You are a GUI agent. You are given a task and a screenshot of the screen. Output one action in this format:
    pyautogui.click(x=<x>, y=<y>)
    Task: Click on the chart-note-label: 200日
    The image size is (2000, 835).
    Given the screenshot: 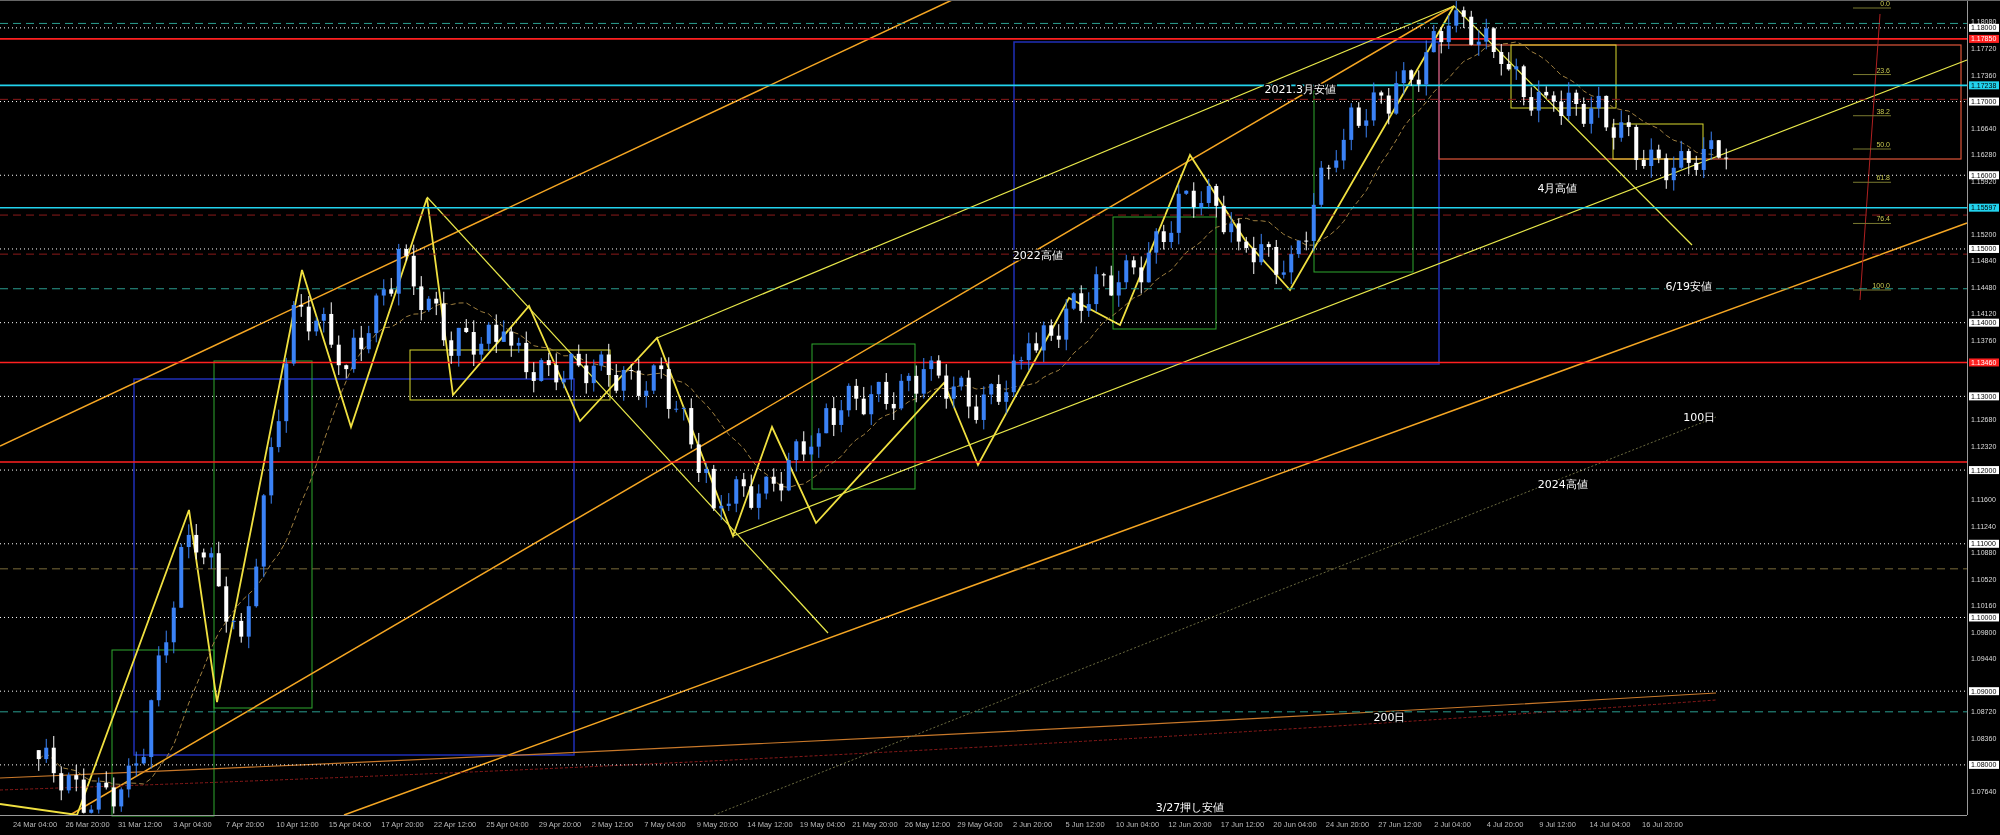 What is the action you would take?
    pyautogui.click(x=1389, y=718)
    